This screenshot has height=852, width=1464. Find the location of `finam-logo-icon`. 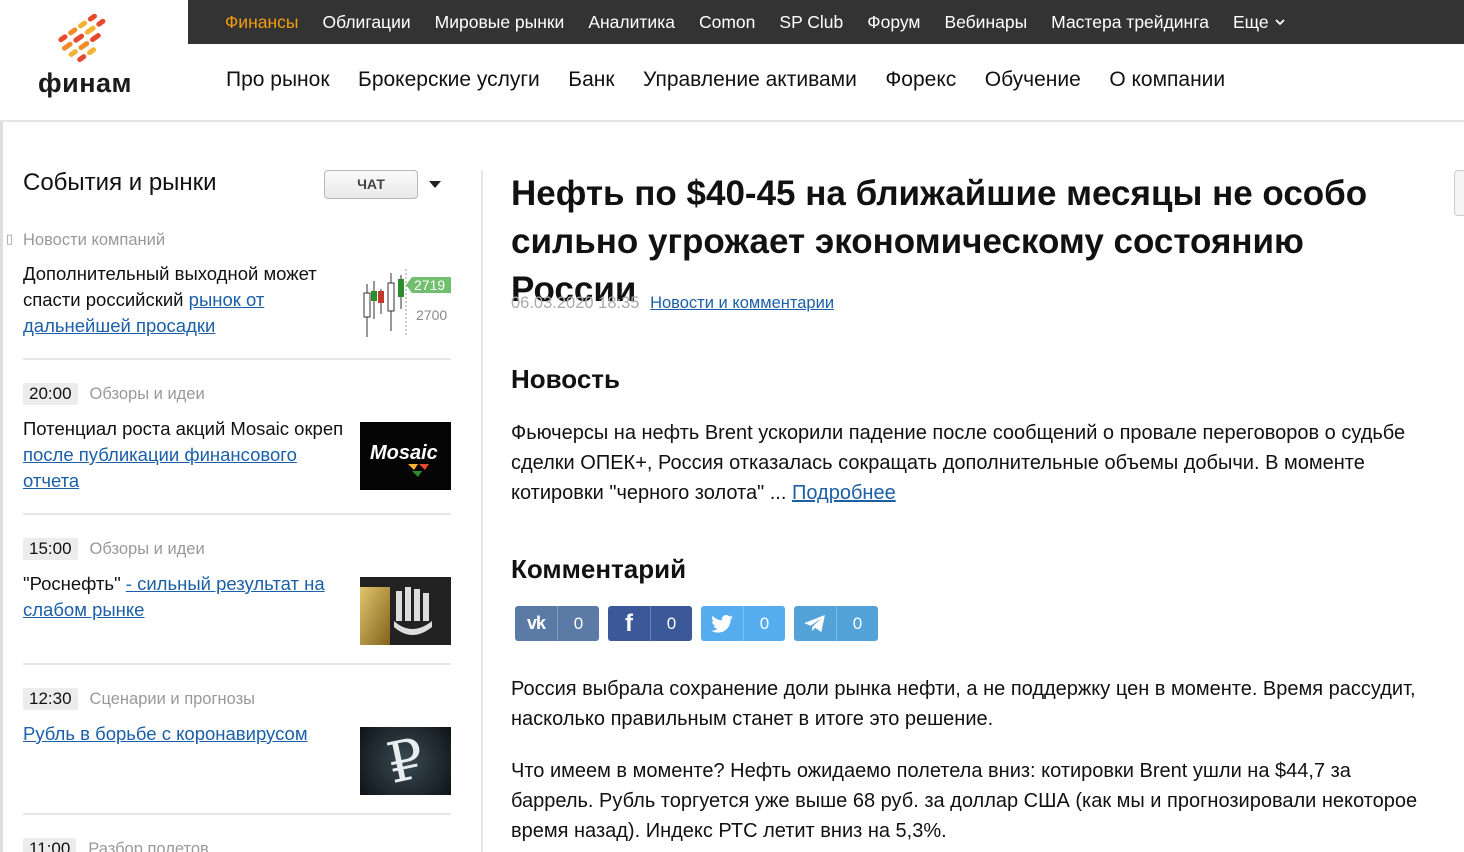

finam-logo-icon is located at coordinates (82, 38).